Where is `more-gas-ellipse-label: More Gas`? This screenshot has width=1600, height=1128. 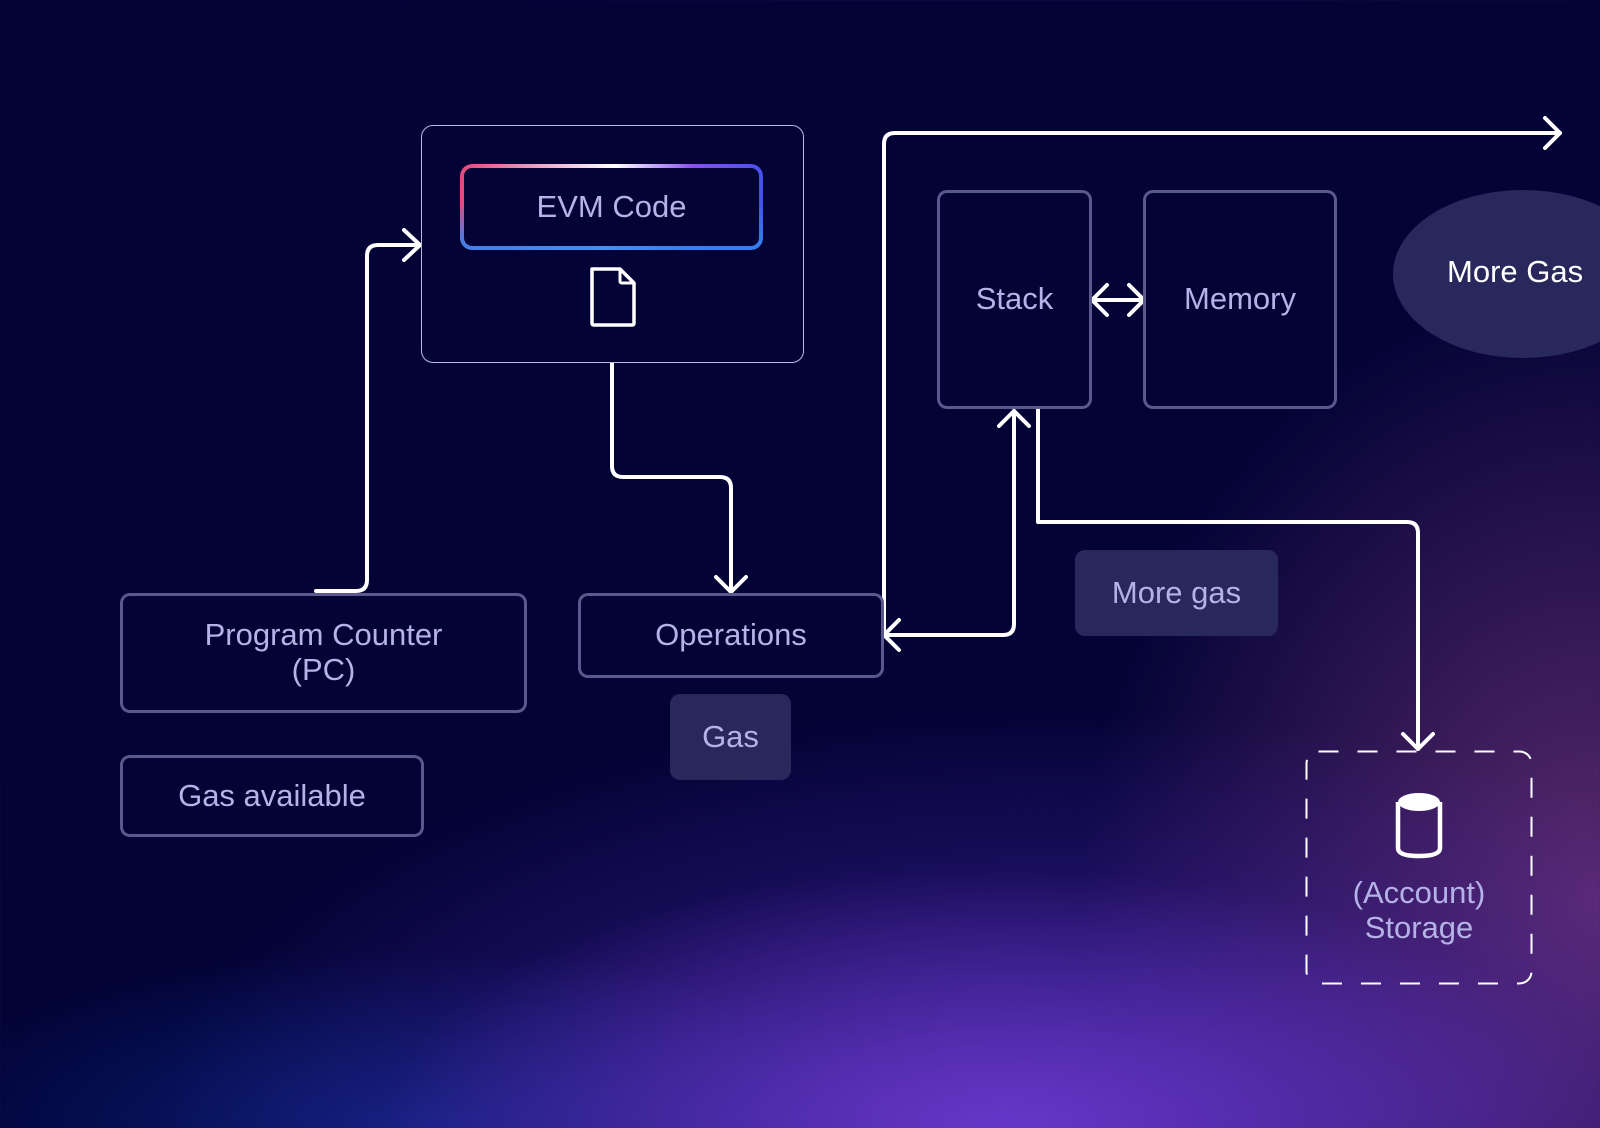
more-gas-ellipse-label: More Gas is located at coordinates (1515, 271).